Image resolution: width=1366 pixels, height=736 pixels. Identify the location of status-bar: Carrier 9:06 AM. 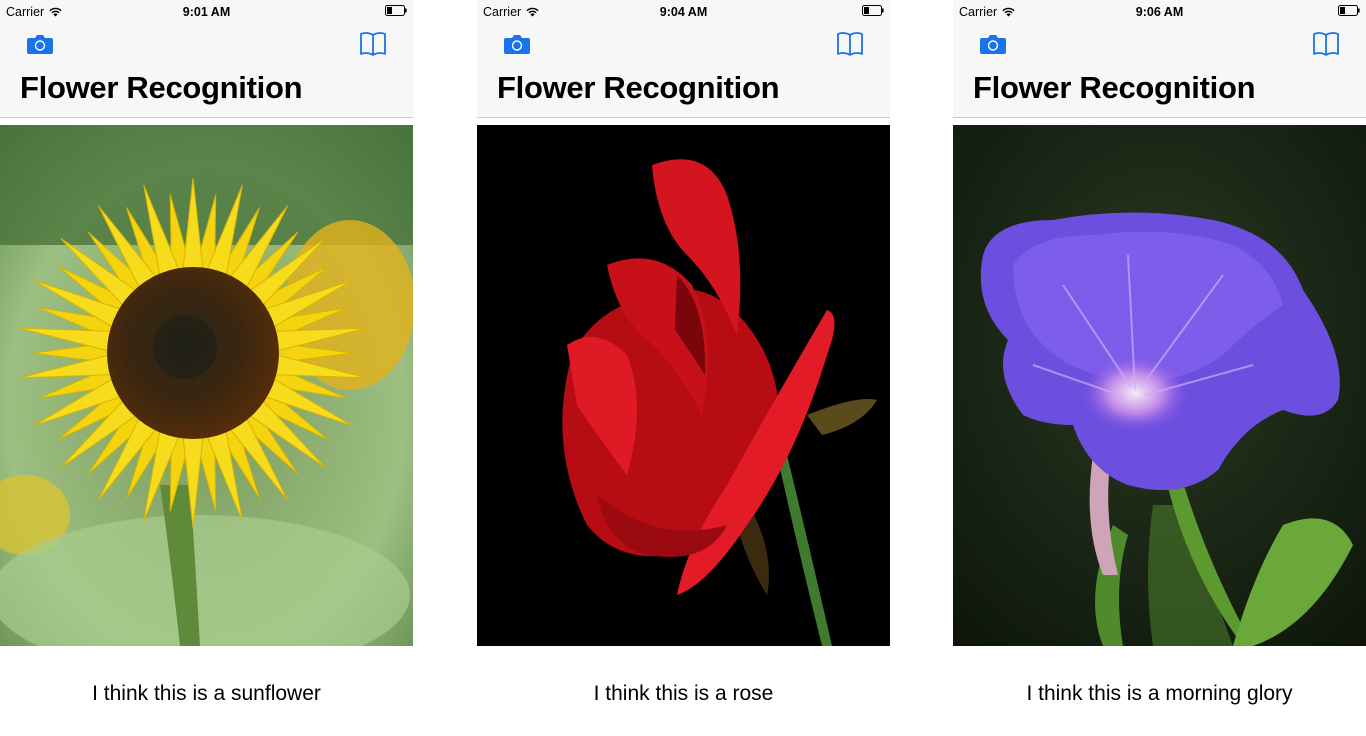
(1159, 12).